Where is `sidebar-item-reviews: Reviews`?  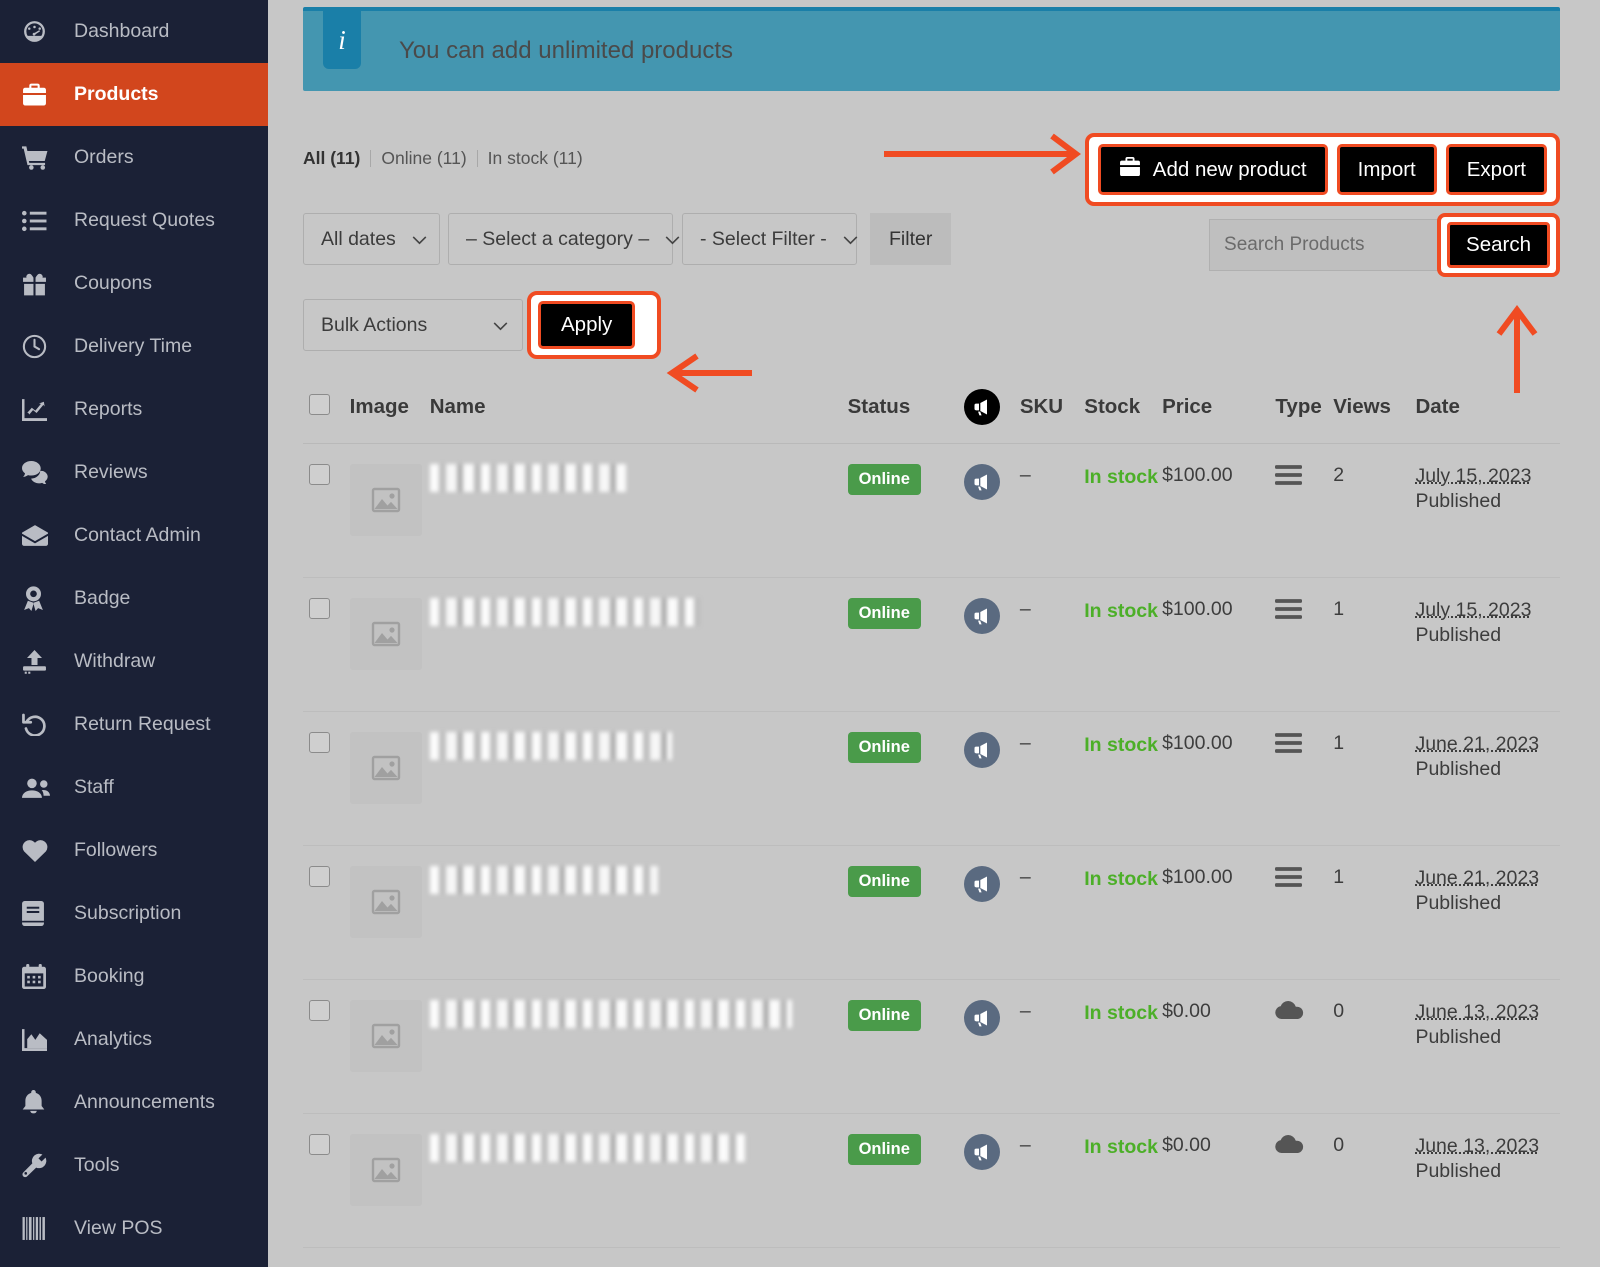
sidebar-item-reviews: Reviews is located at coordinates (134, 472).